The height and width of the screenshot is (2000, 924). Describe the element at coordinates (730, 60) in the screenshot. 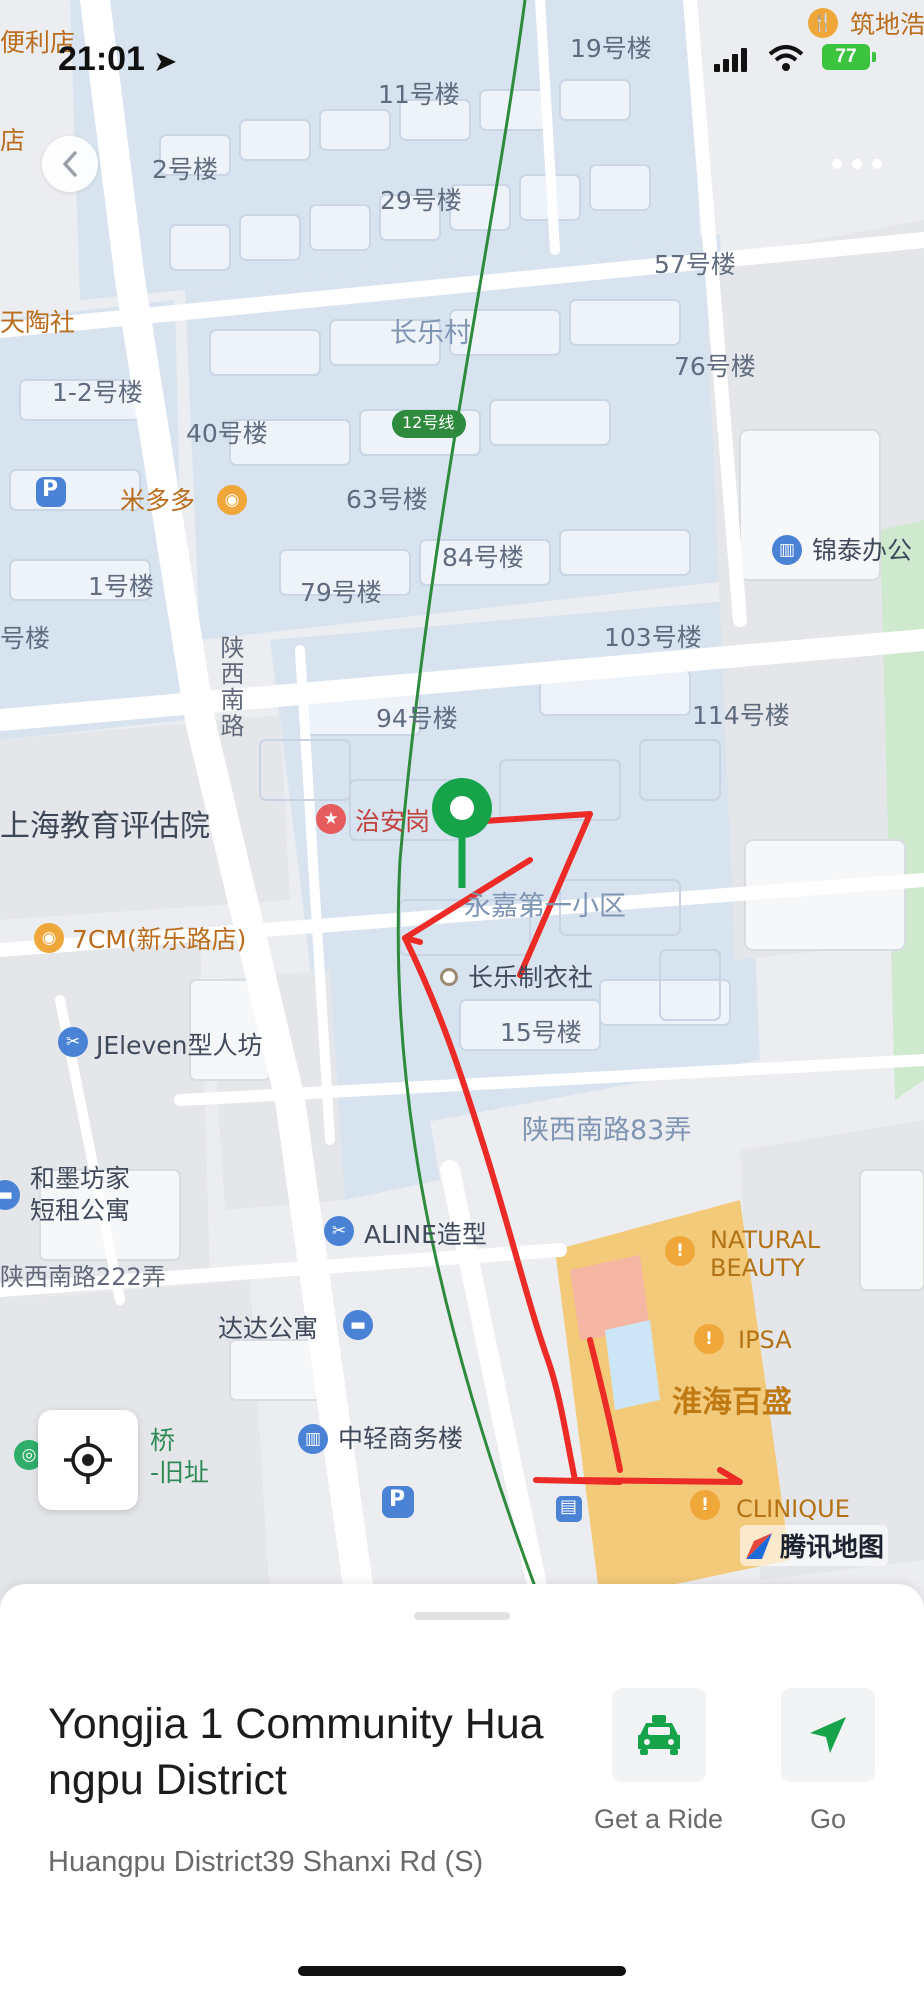

I see `signal-icon` at that location.